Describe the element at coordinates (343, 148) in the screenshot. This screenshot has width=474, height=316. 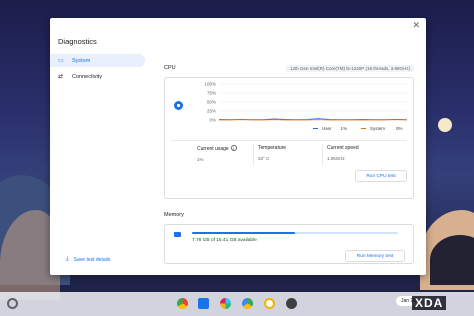
I see `current-speed-label: Current speed` at that location.